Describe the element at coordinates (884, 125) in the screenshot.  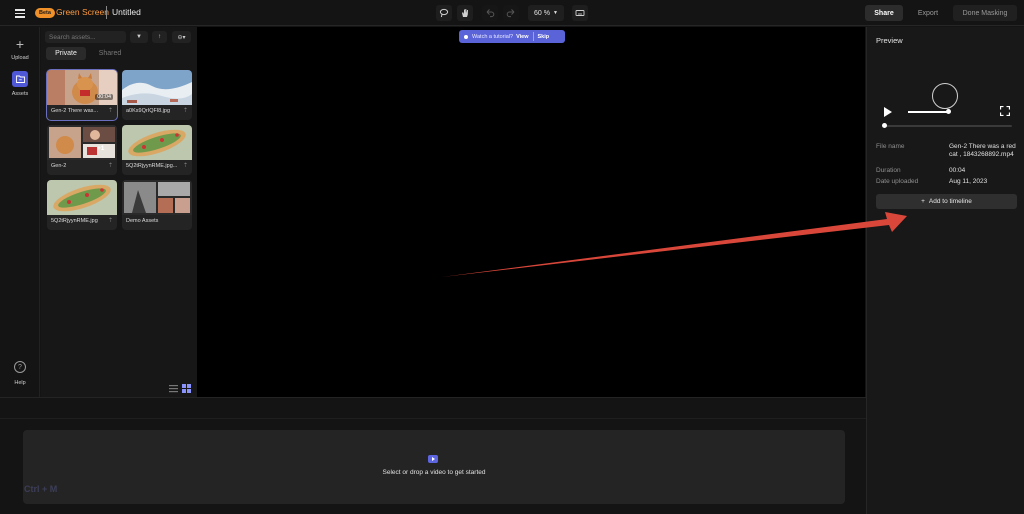
I see `seek-handle` at that location.